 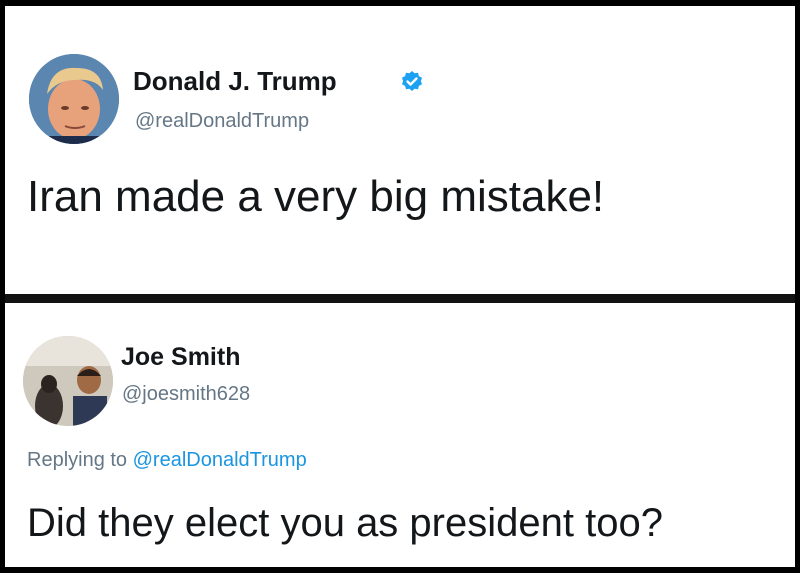 I want to click on reply-text: Did they elect you as president too?, so click(x=345, y=523).